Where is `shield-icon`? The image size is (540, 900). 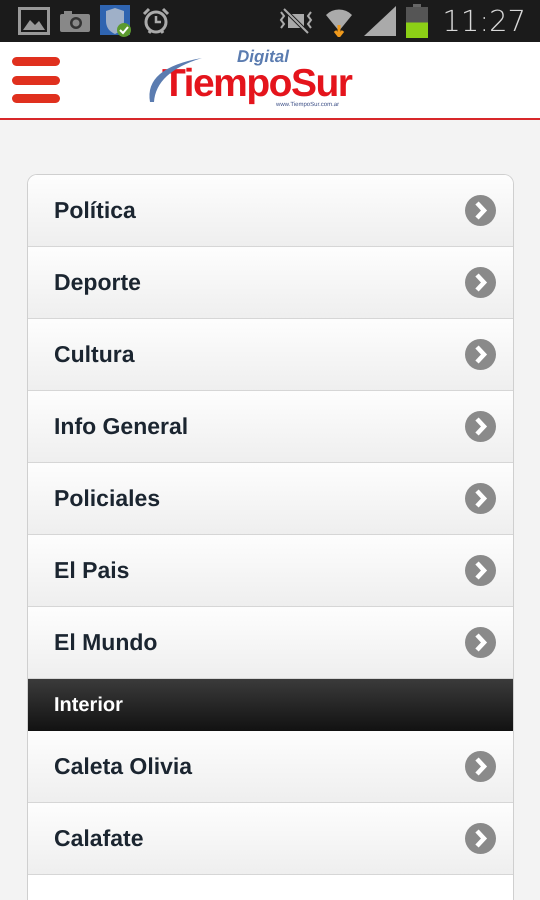 shield-icon is located at coordinates (116, 21).